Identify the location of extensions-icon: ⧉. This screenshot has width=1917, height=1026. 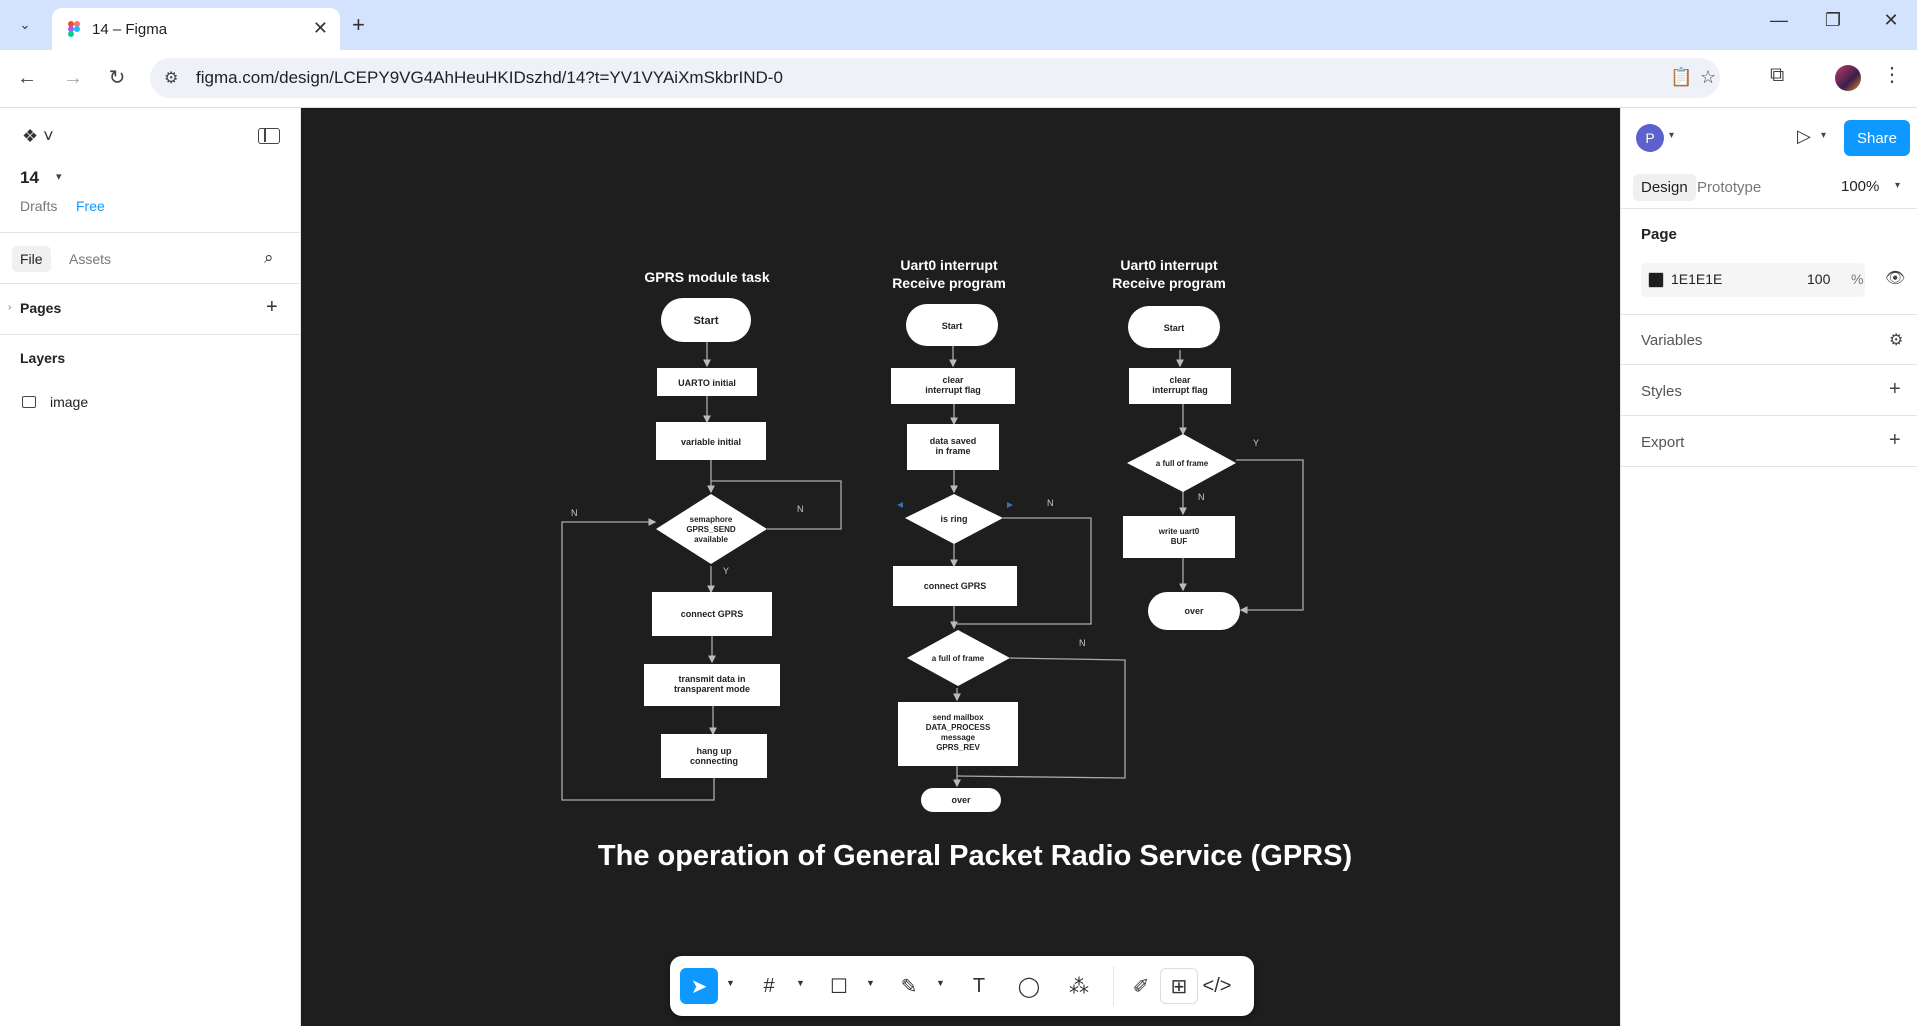
(1777, 75).